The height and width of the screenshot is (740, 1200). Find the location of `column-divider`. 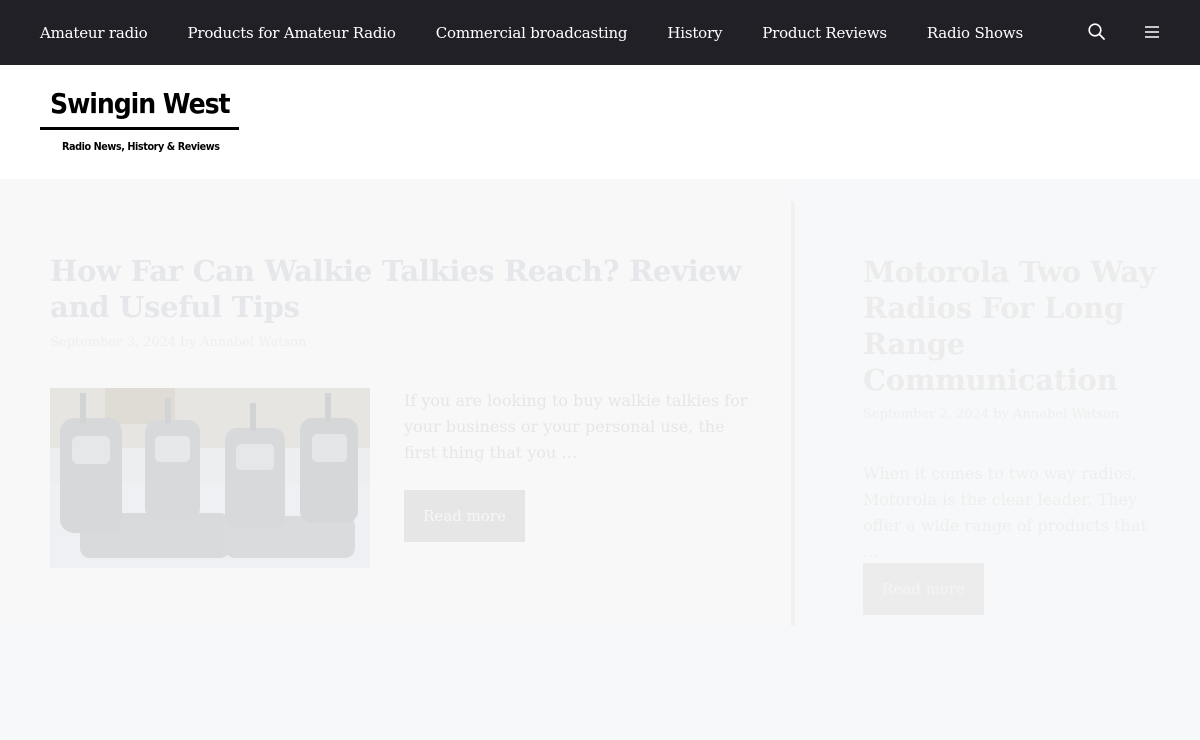

column-divider is located at coordinates (793, 413).